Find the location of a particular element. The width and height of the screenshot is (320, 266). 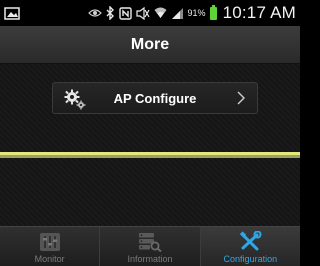

page-title: More is located at coordinates (150, 44).